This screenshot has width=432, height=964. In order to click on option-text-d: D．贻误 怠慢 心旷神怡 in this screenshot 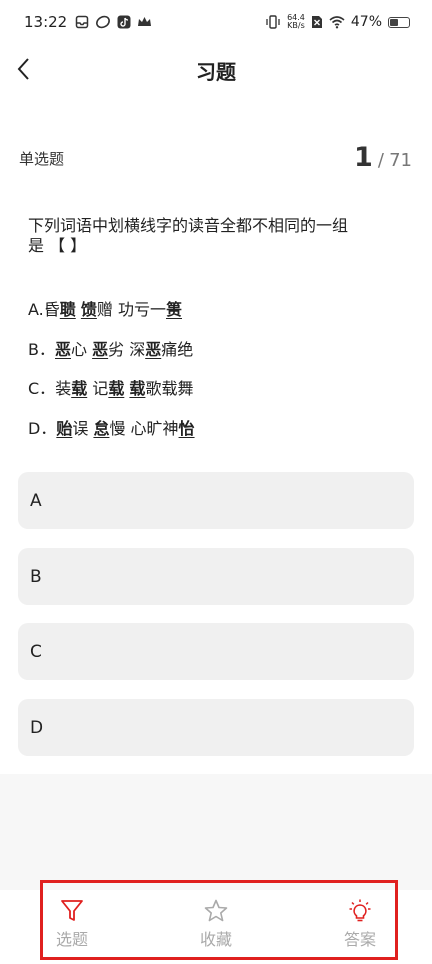, I will do `click(111, 427)`.